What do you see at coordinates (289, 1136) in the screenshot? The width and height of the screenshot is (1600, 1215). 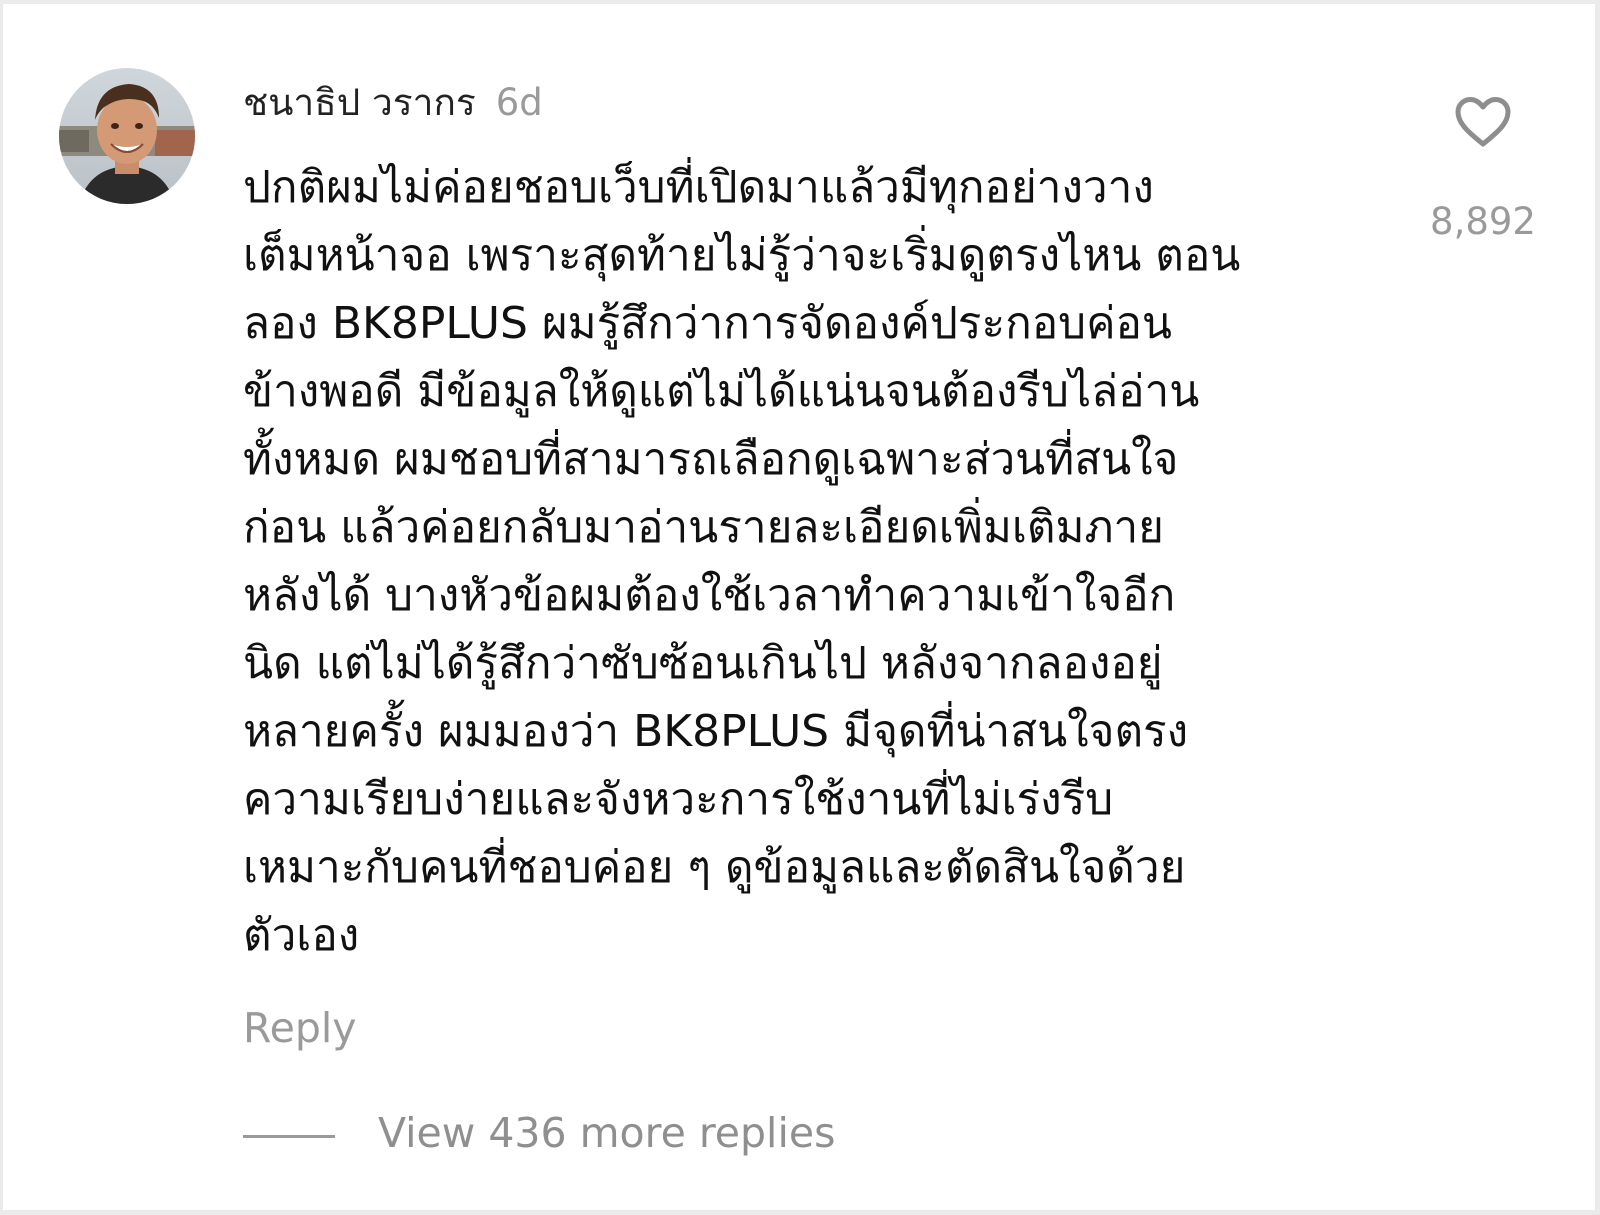 I see `replies-divider` at bounding box center [289, 1136].